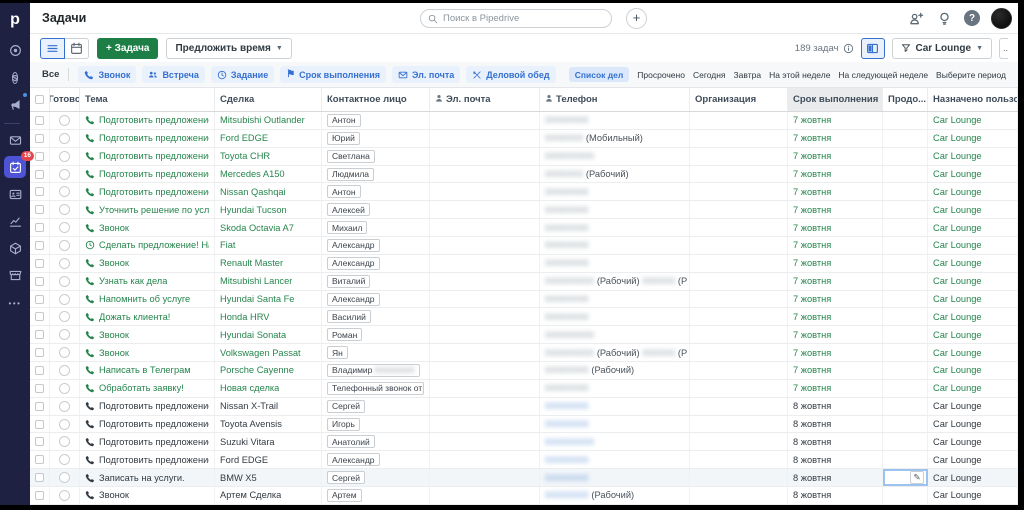 Image resolution: width=1024 pixels, height=510 pixels. What do you see at coordinates (133, 281) in the screenshot?
I see `task-subject-link: Узнать как дела` at bounding box center [133, 281].